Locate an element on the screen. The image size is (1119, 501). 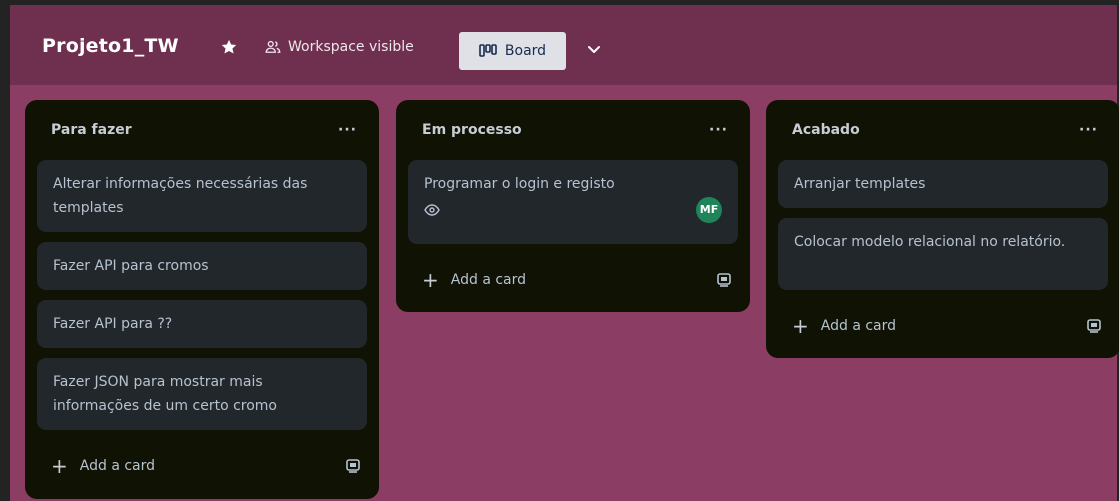
card: Arranjar templates is located at coordinates (943, 184).